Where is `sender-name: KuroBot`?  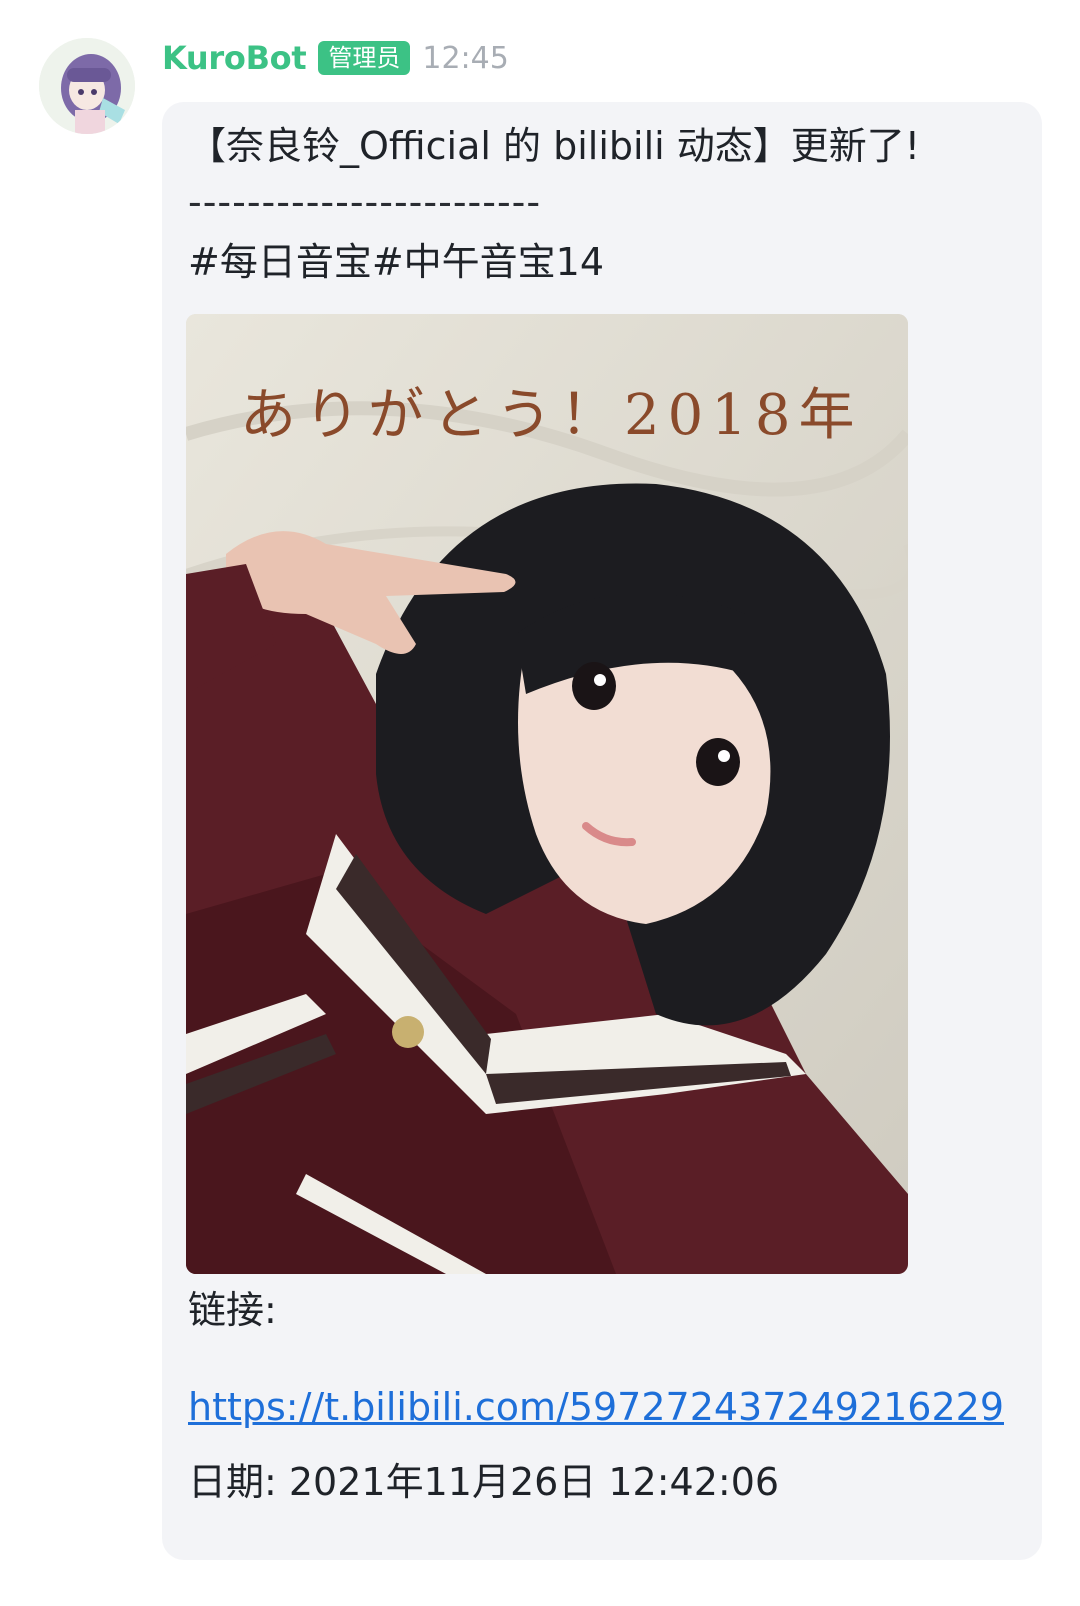 sender-name: KuroBot is located at coordinates (234, 58).